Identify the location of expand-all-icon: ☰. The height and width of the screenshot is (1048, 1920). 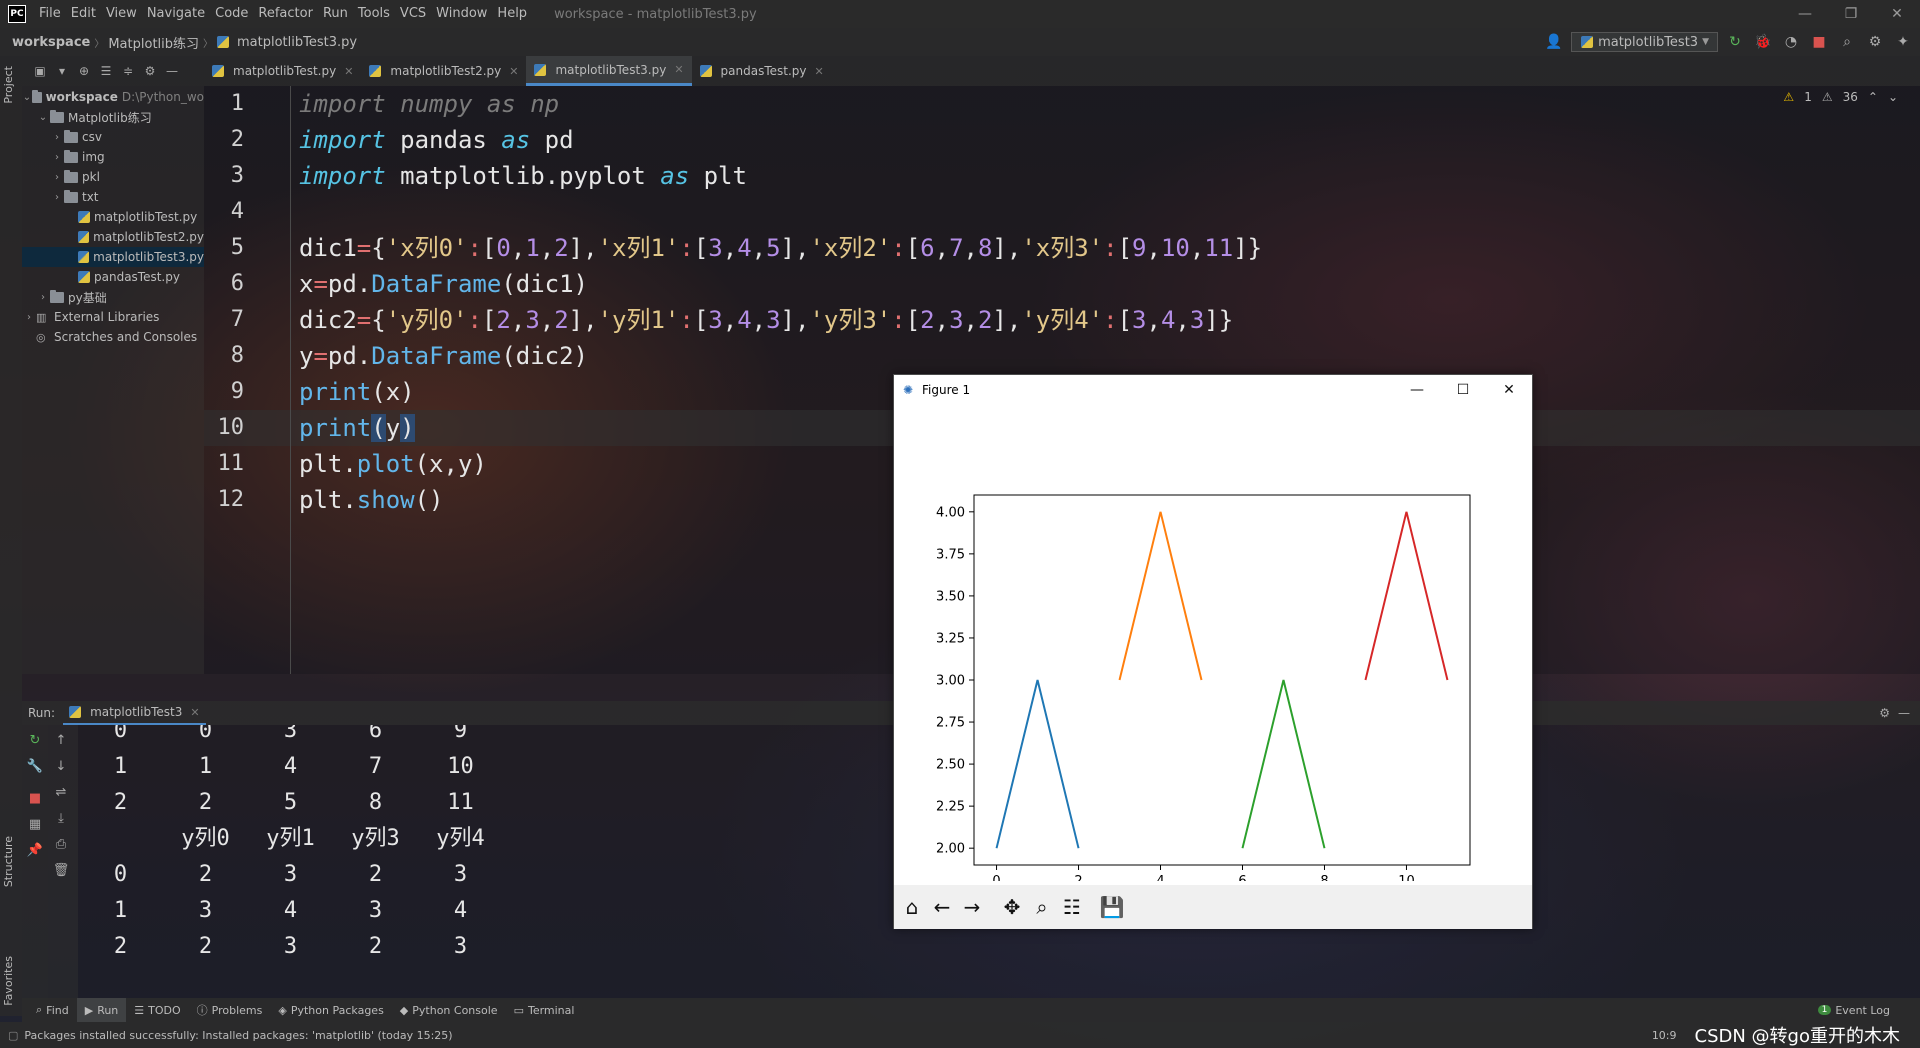
(106, 71).